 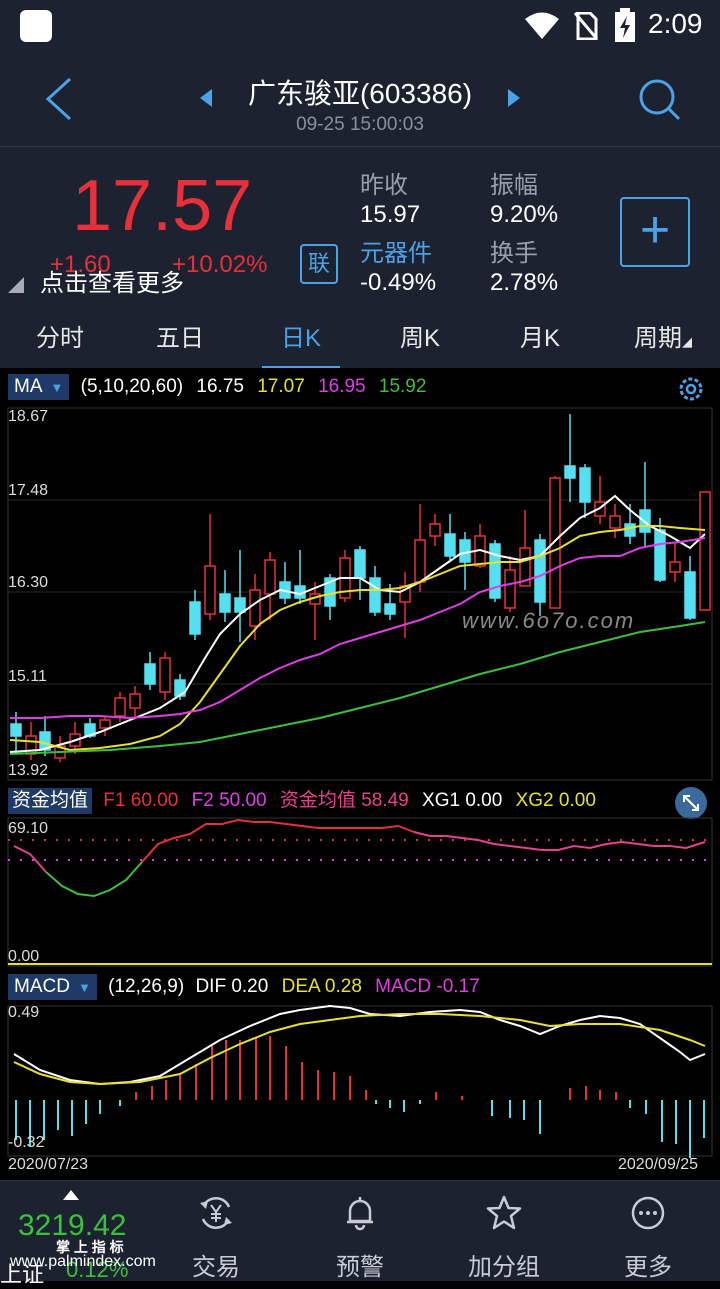 What do you see at coordinates (39, 387) in the screenshot?
I see `ma-selector: MA ▼` at bounding box center [39, 387].